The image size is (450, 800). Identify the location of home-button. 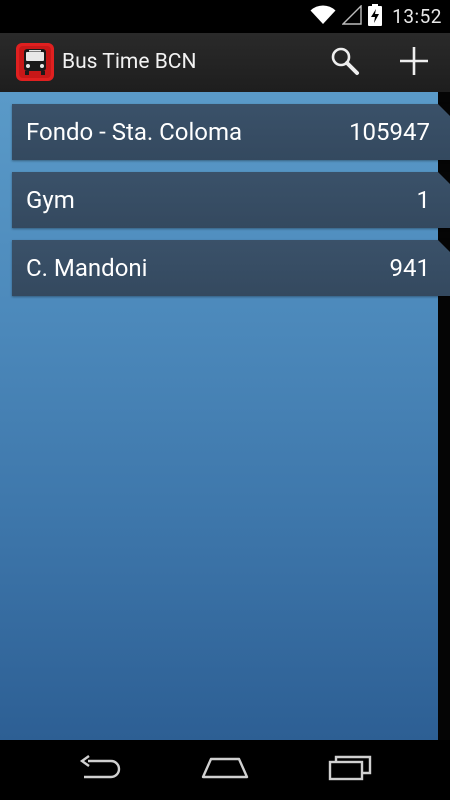
(225, 770).